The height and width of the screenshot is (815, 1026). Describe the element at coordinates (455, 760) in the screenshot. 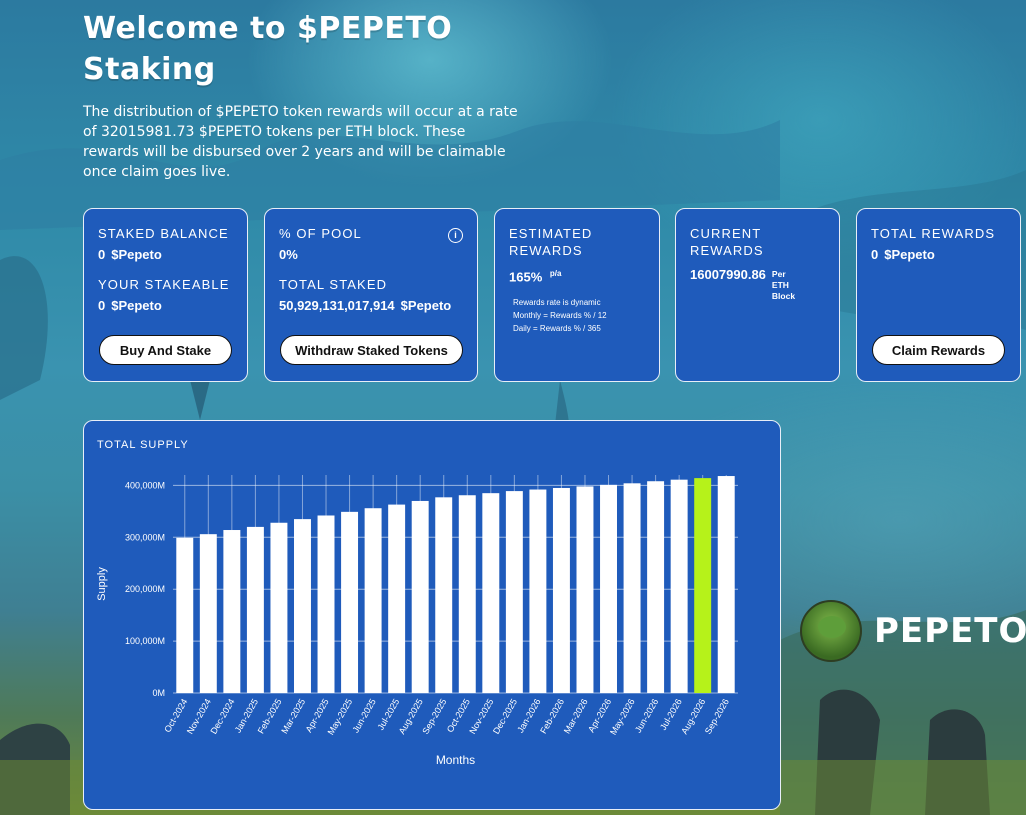

I see `x-axis-label: Months` at that location.